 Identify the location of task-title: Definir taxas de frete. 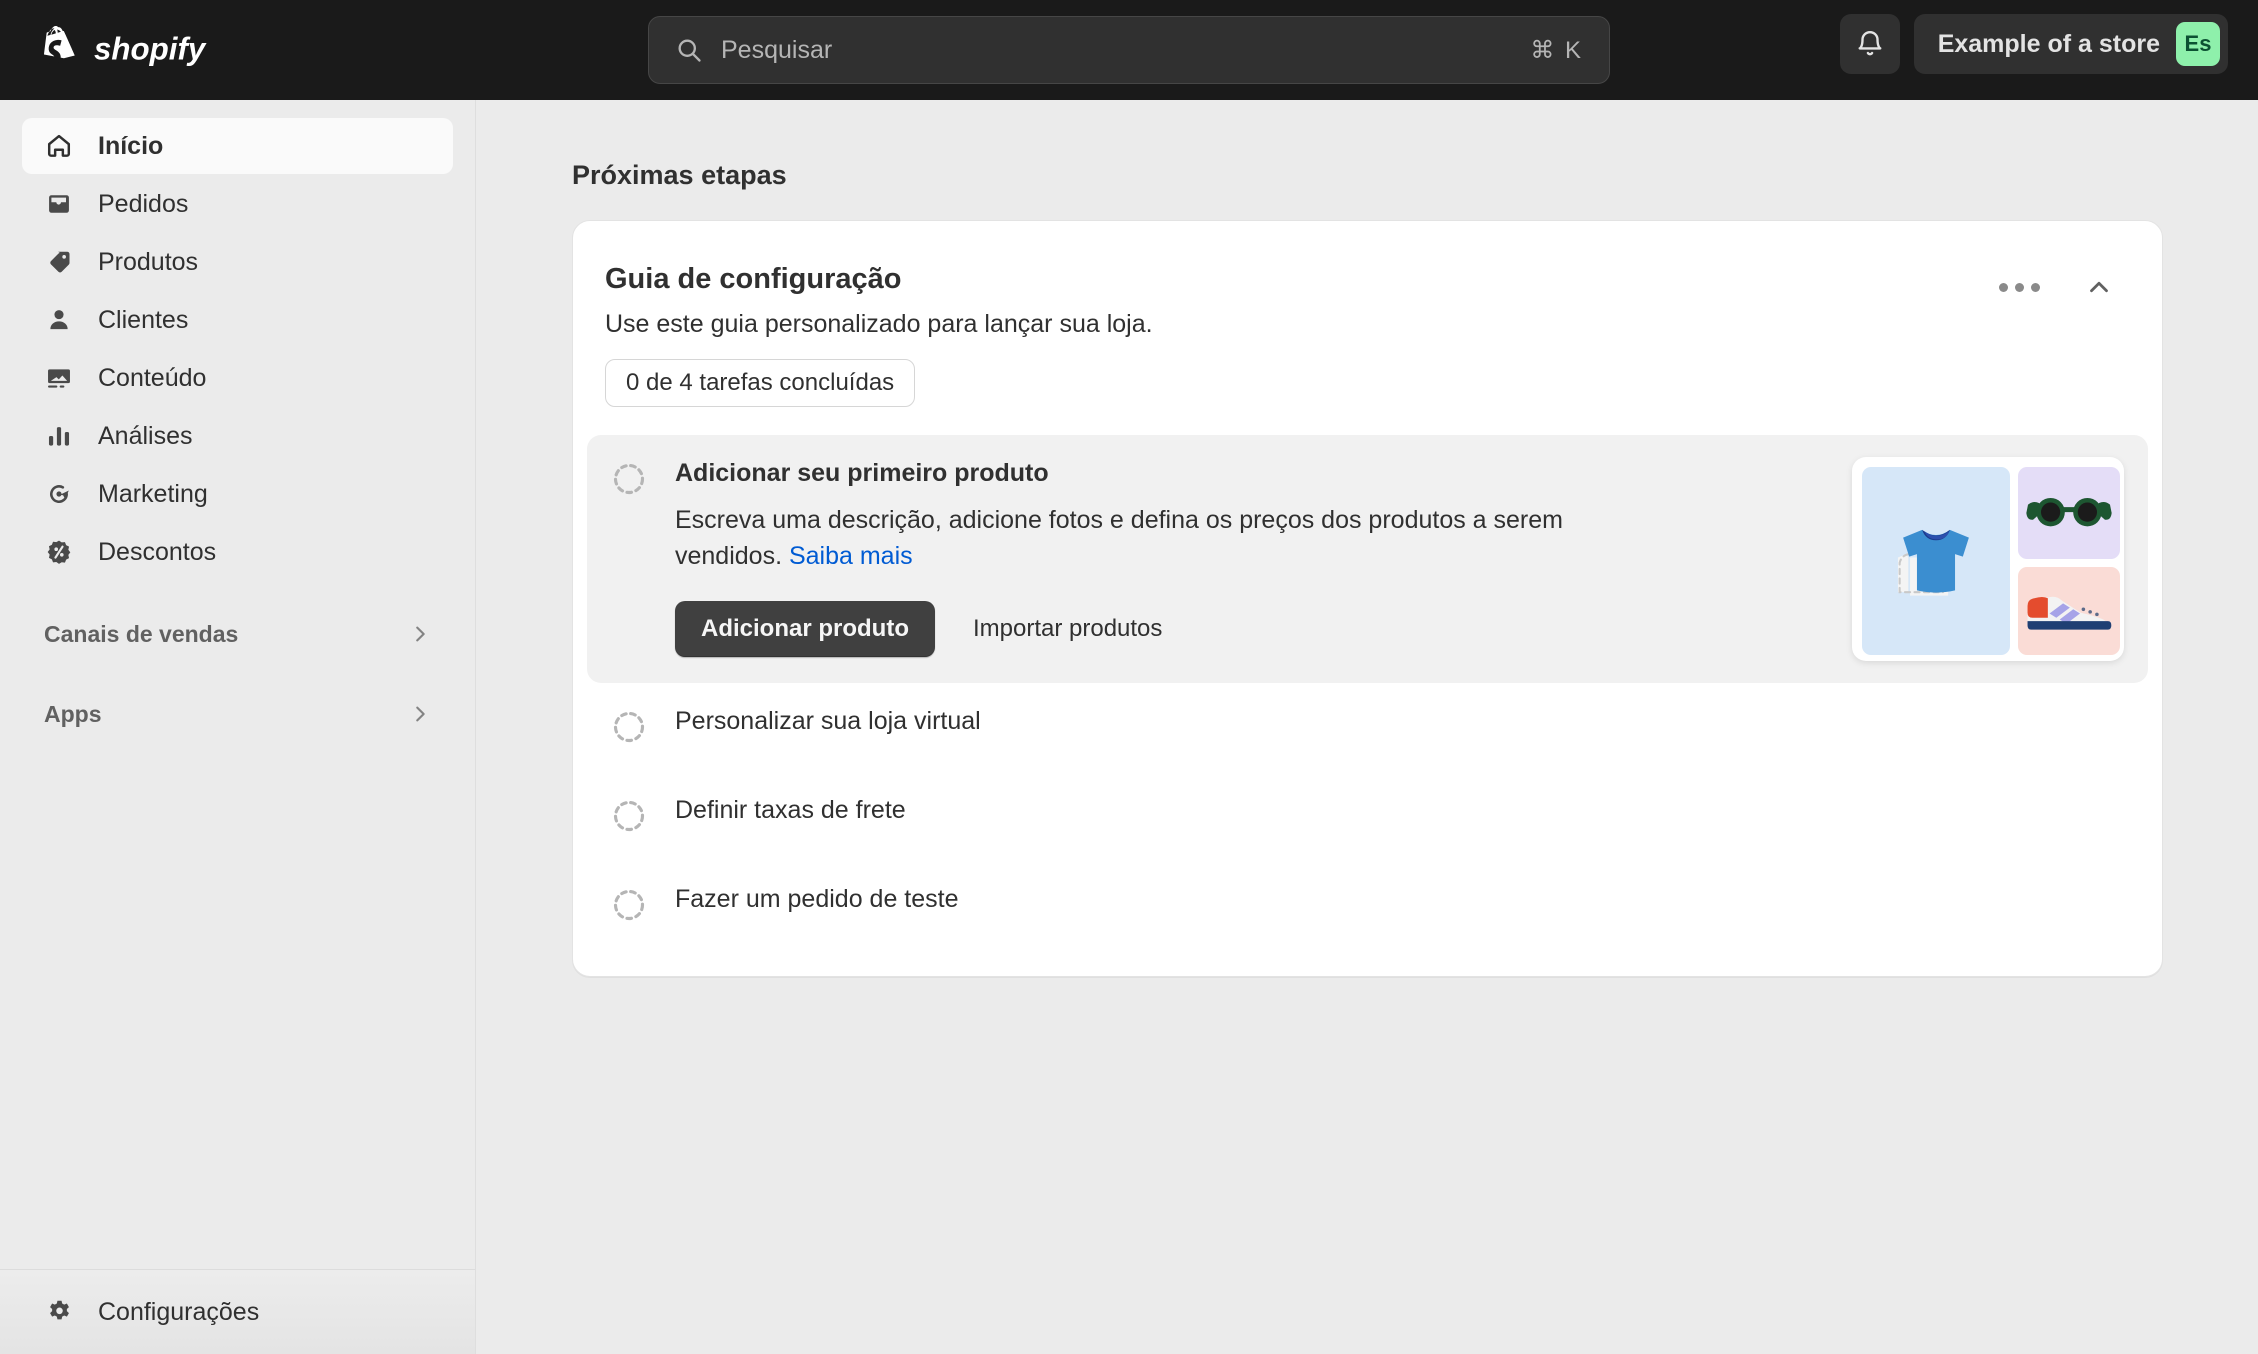
(790, 810).